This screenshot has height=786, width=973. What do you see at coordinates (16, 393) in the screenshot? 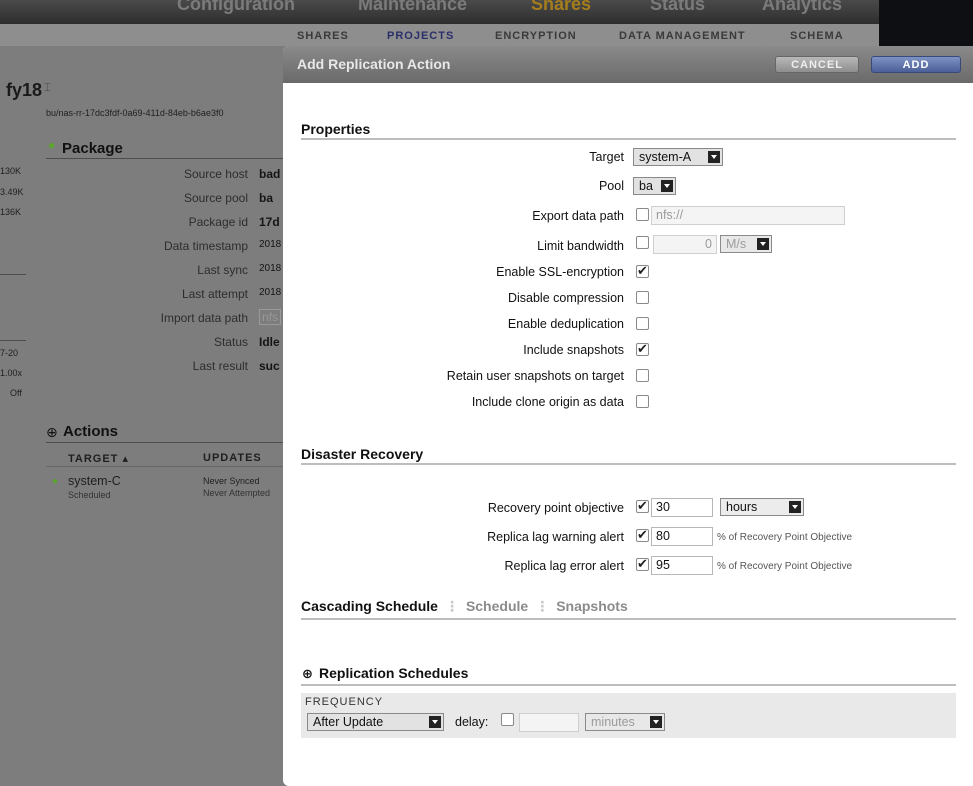
I see `left-value: Off` at bounding box center [16, 393].